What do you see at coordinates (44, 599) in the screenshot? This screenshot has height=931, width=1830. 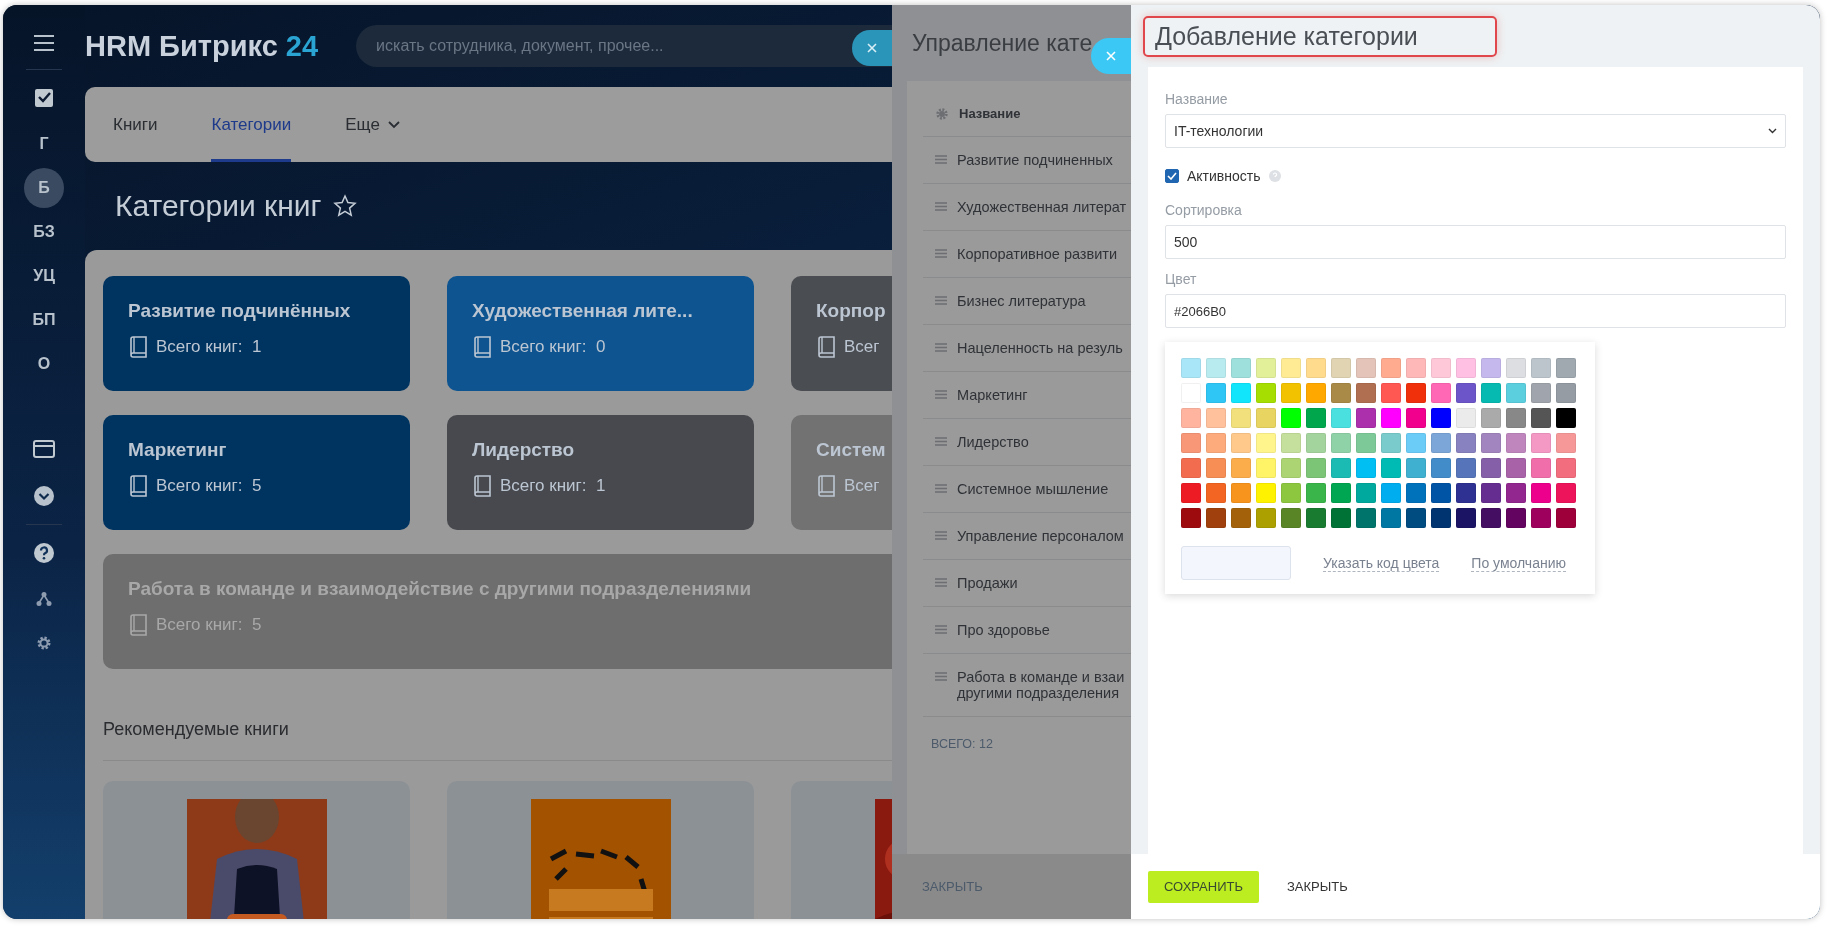 I see `network-icon` at bounding box center [44, 599].